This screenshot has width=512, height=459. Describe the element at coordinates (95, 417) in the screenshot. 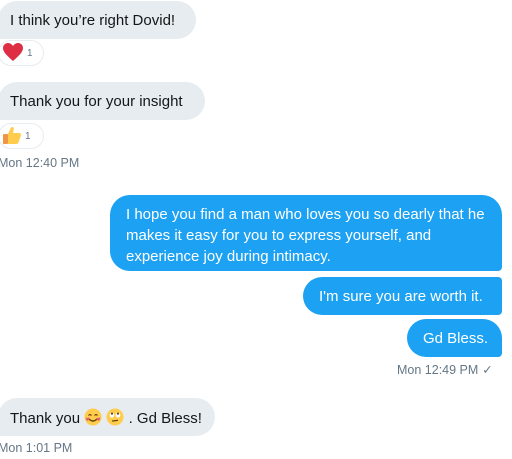

I see `smiling-face-with-hearts-icon` at that location.